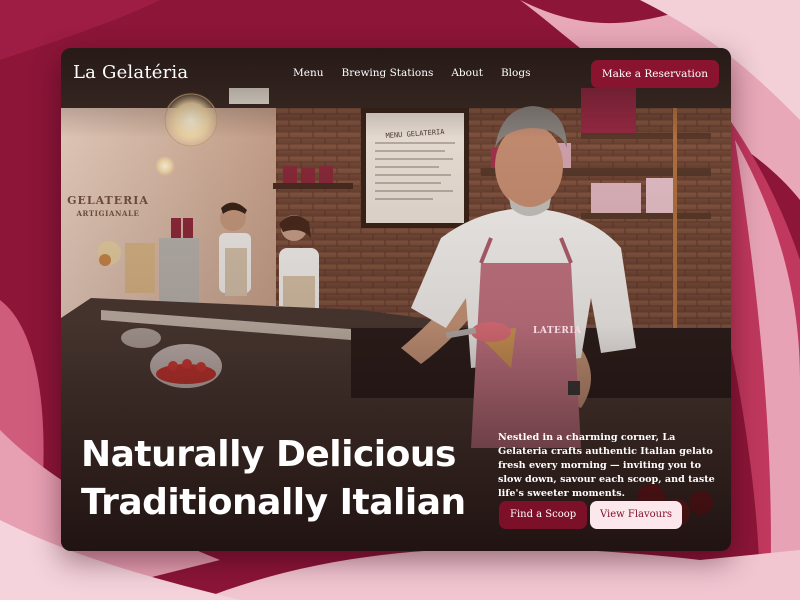  Describe the element at coordinates (388, 73) in the screenshot. I see `nav-link-brewing-stations: Brewing Stations` at that location.